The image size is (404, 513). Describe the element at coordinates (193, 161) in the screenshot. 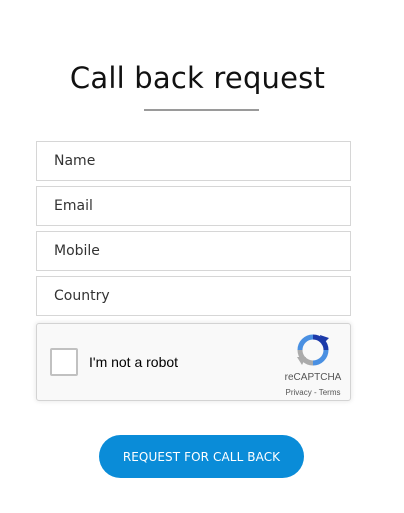

I see `name-field` at that location.